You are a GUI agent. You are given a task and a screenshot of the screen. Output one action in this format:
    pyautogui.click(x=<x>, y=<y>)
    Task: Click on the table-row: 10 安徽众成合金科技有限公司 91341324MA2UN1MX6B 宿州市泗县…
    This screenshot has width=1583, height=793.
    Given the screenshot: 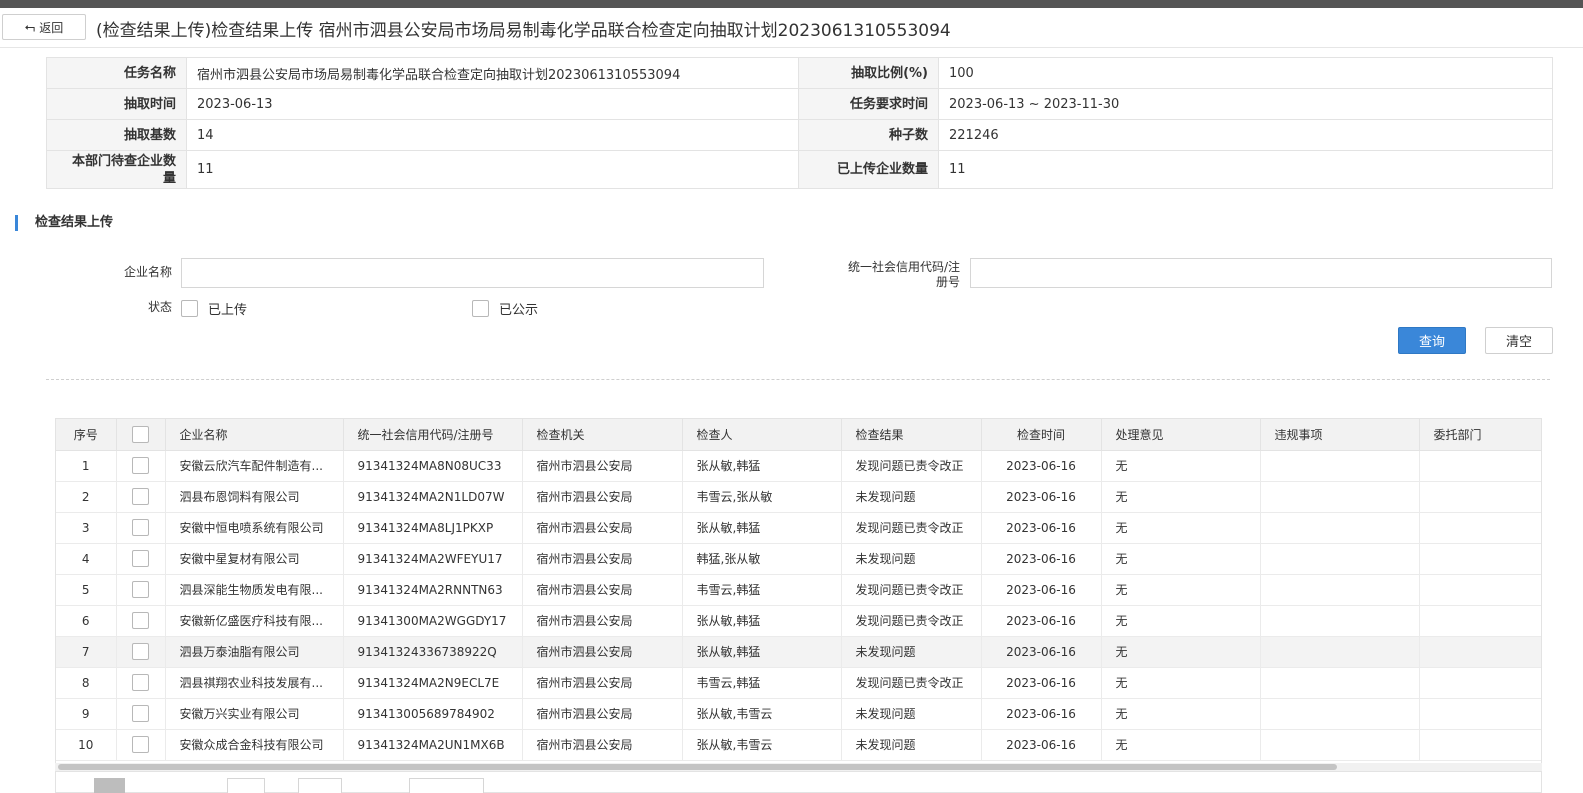 What is the action you would take?
    pyautogui.click(x=798, y=745)
    